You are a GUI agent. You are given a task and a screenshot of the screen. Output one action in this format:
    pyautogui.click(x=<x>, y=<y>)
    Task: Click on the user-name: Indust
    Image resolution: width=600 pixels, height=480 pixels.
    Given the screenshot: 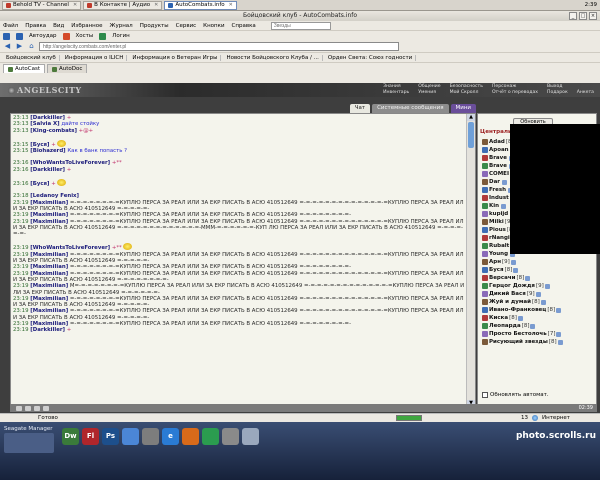 What is the action you would take?
    pyautogui.click(x=499, y=198)
    